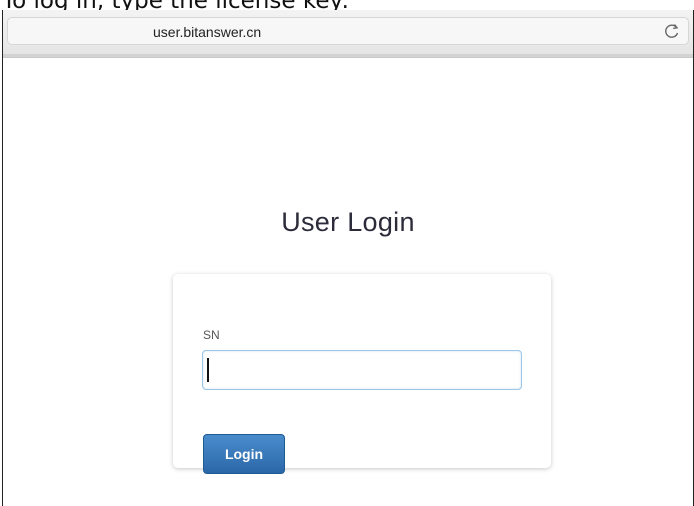 The height and width of the screenshot is (506, 694). I want to click on sn-label: SN, so click(211, 335).